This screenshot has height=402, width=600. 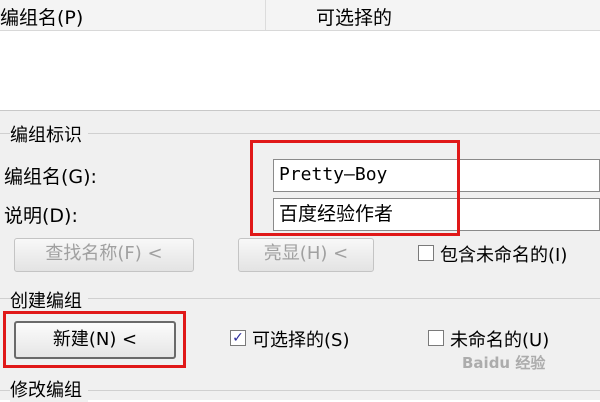 What do you see at coordinates (49, 389) in the screenshot?
I see `modify-group-title: 修改编组` at bounding box center [49, 389].